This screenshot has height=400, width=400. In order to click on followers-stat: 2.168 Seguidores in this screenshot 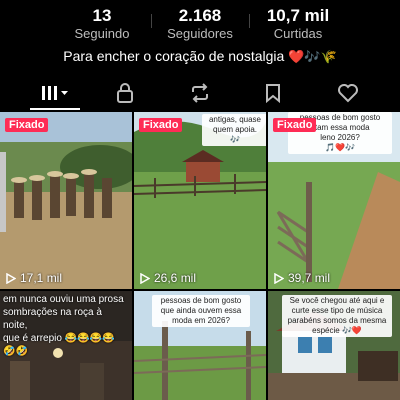, I will do `click(200, 24)`.